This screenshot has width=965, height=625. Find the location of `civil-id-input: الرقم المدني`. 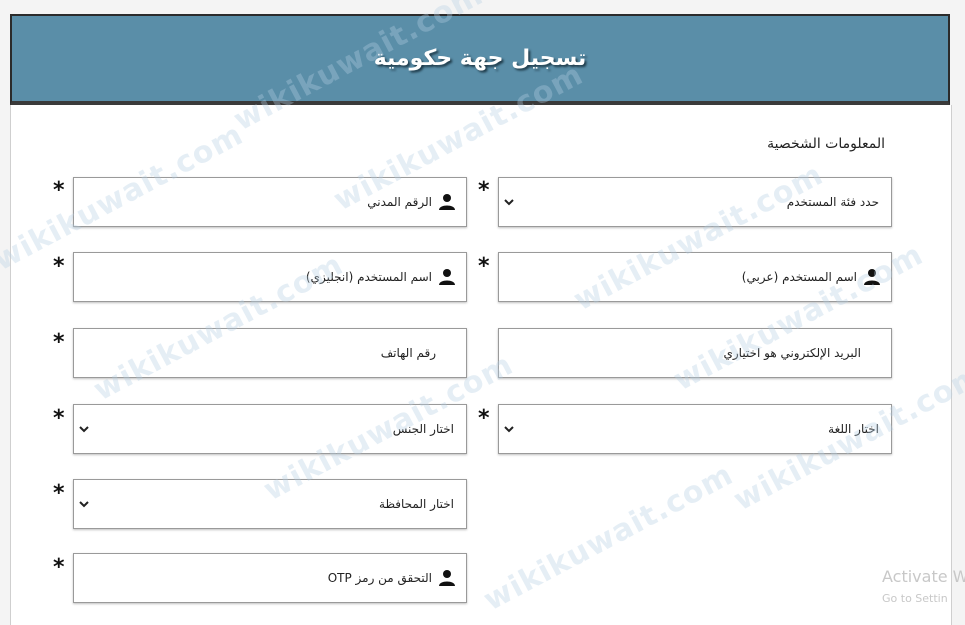

civil-id-input: الرقم المدني is located at coordinates (270, 202).